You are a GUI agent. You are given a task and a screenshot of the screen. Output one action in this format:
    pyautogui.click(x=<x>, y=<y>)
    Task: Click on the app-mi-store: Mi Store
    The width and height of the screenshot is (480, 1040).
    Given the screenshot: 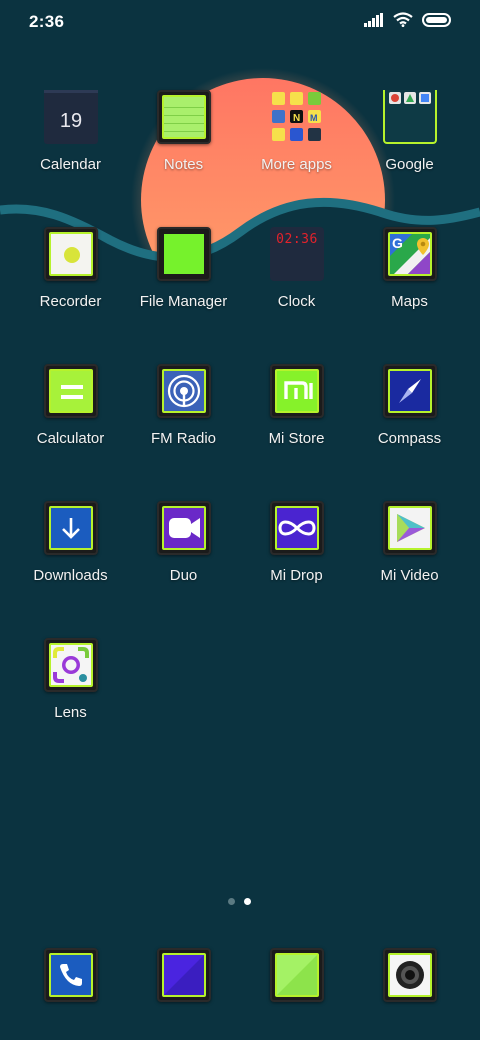 What is the action you would take?
    pyautogui.click(x=296, y=414)
    